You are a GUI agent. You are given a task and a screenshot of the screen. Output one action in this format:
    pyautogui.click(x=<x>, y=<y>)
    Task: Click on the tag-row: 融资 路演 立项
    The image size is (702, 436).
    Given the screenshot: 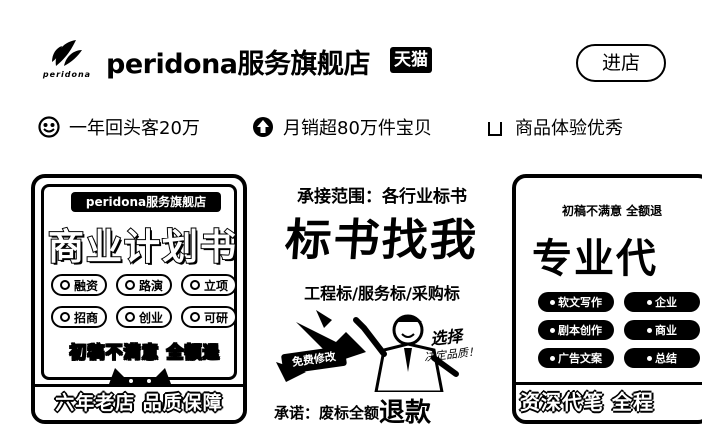 What is the action you would take?
    pyautogui.click(x=144, y=285)
    